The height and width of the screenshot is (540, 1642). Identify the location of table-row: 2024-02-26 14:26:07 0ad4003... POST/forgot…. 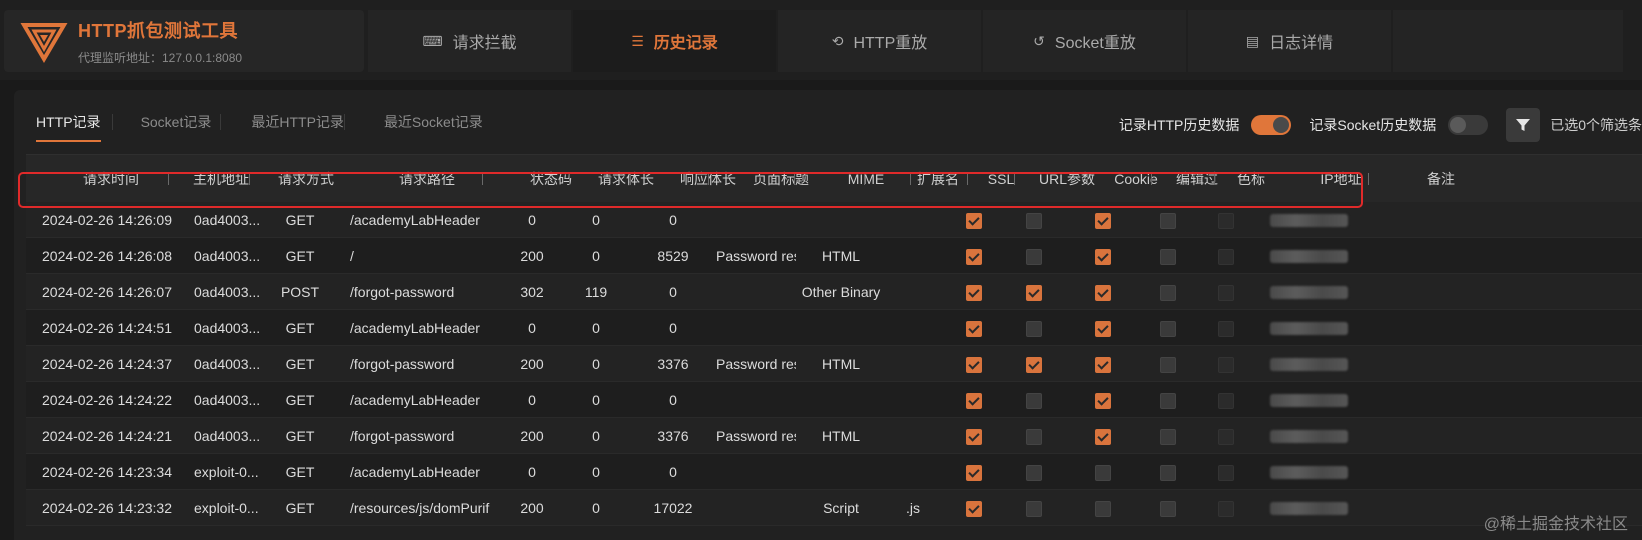
(834, 292).